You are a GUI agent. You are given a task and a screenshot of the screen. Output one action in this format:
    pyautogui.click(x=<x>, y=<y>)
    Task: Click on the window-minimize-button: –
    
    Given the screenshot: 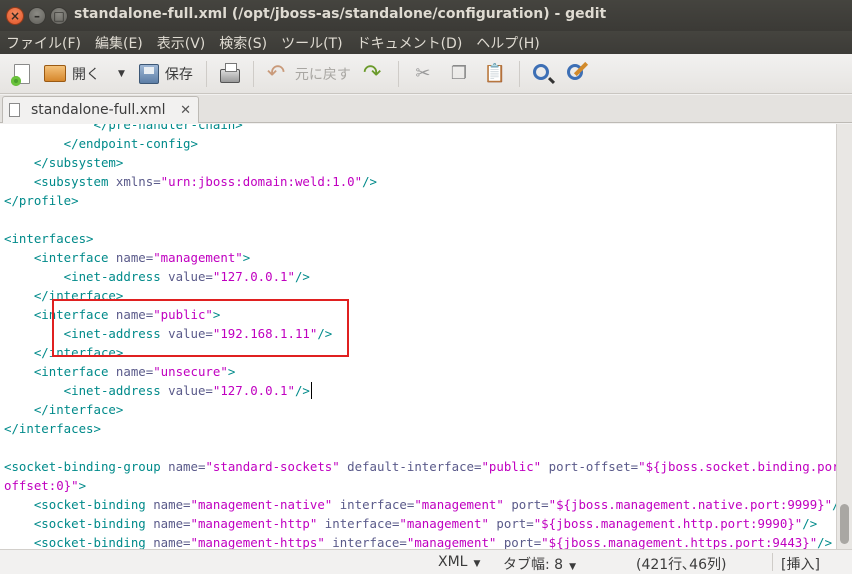 What is the action you would take?
    pyautogui.click(x=37, y=16)
    